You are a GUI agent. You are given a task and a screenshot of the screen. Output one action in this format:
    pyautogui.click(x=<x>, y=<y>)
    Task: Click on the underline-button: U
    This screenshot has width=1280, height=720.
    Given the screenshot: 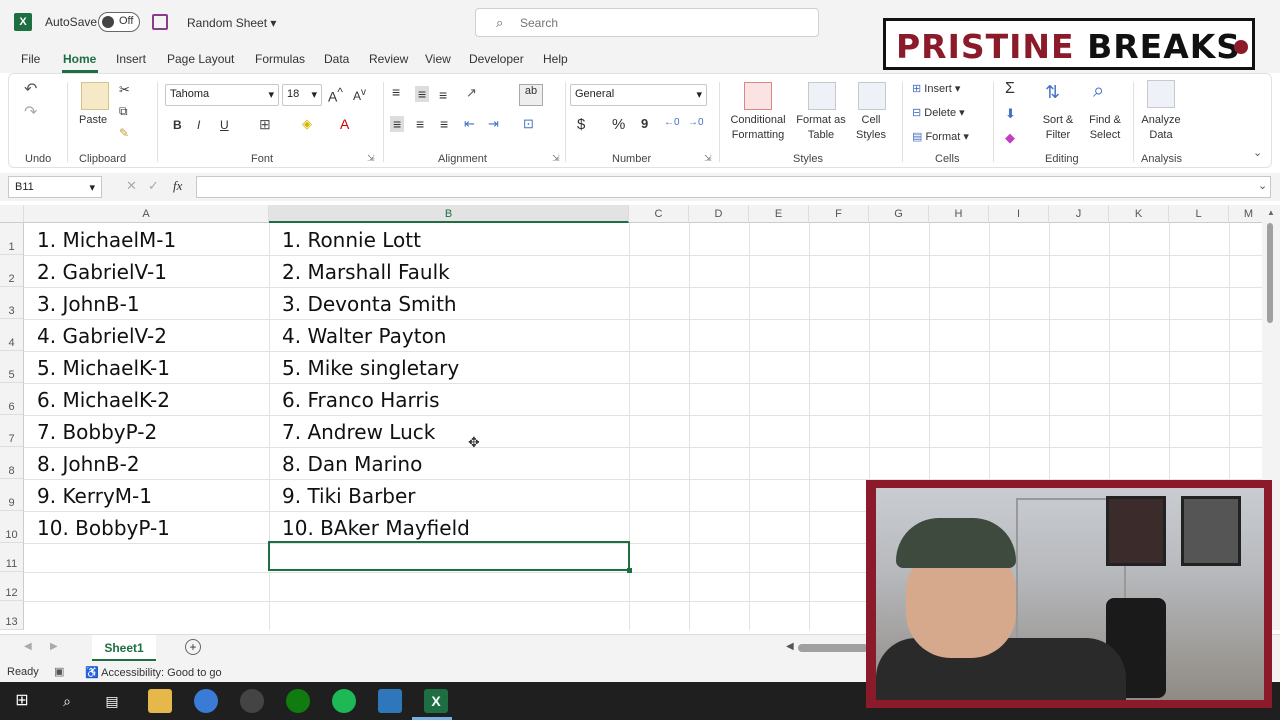 What is the action you would take?
    pyautogui.click(x=224, y=125)
    